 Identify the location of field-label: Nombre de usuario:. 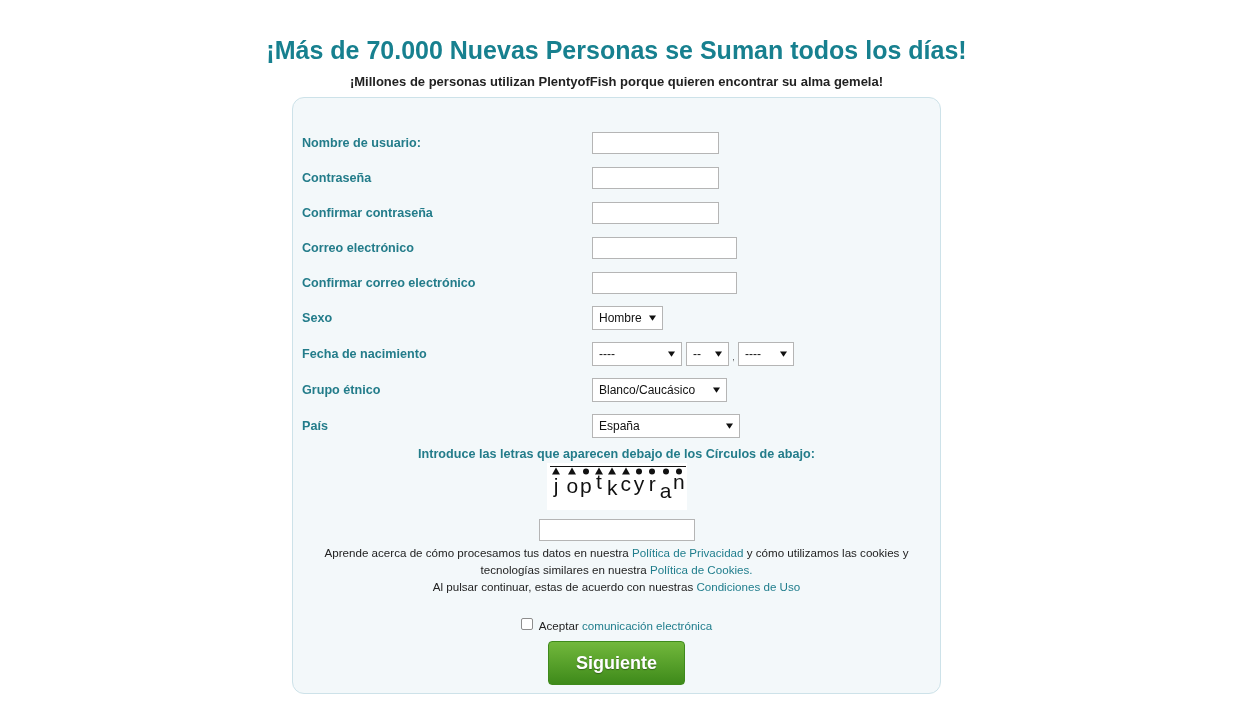
(361, 142).